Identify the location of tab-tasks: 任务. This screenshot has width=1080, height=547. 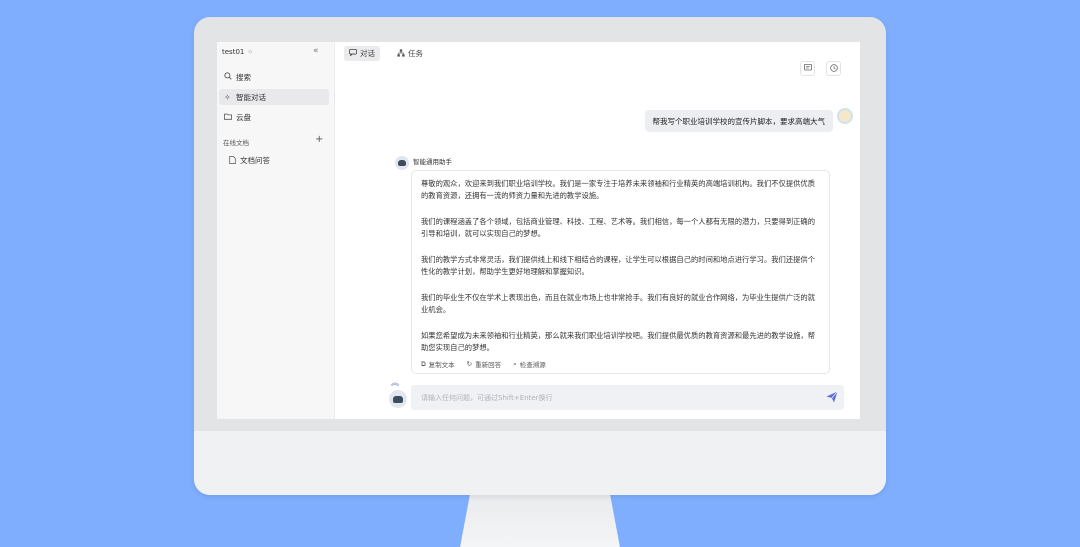
(410, 53).